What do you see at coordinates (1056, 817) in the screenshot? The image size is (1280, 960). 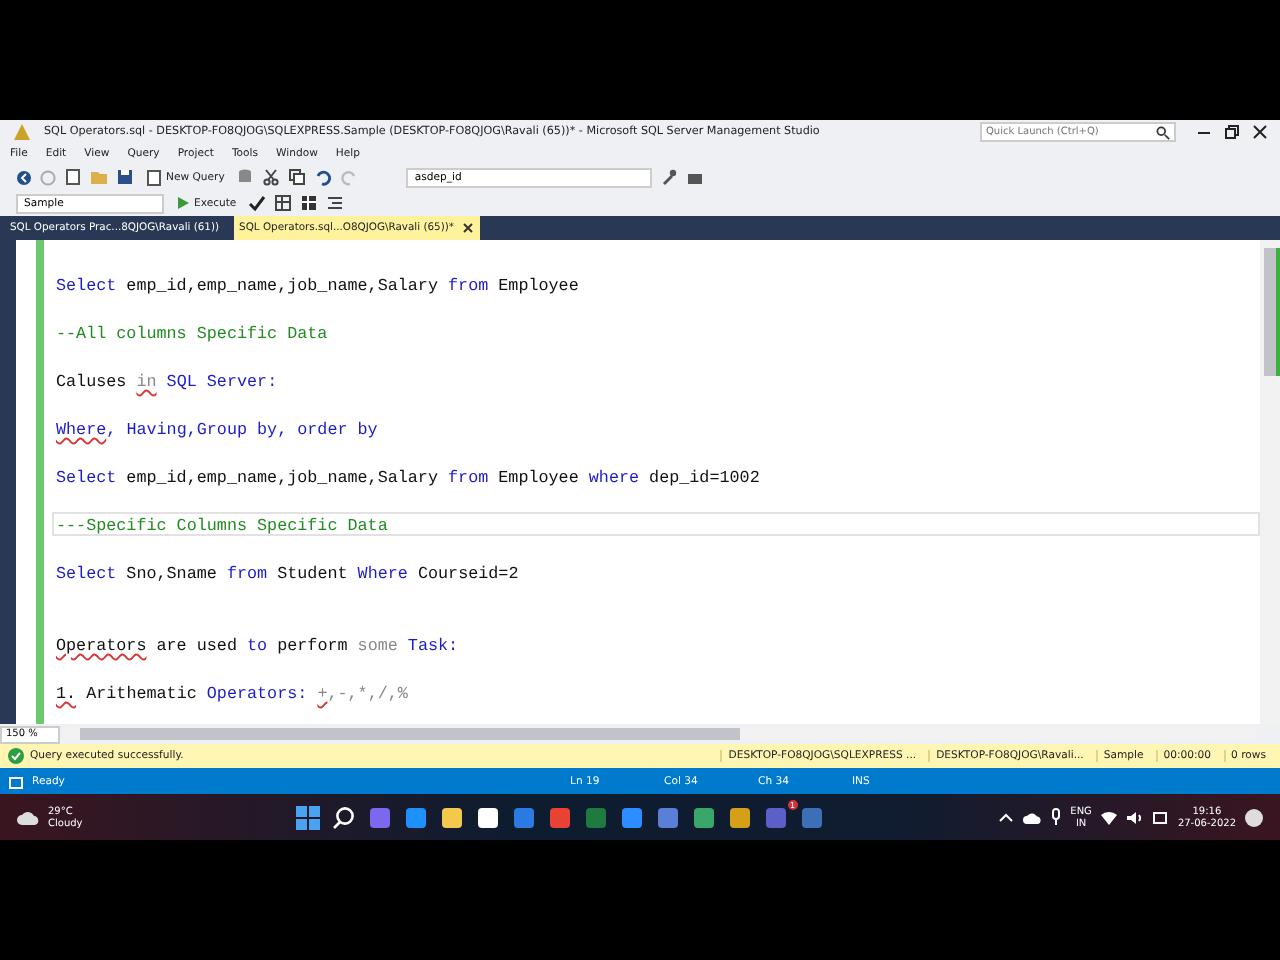 I see `microphone-icon` at bounding box center [1056, 817].